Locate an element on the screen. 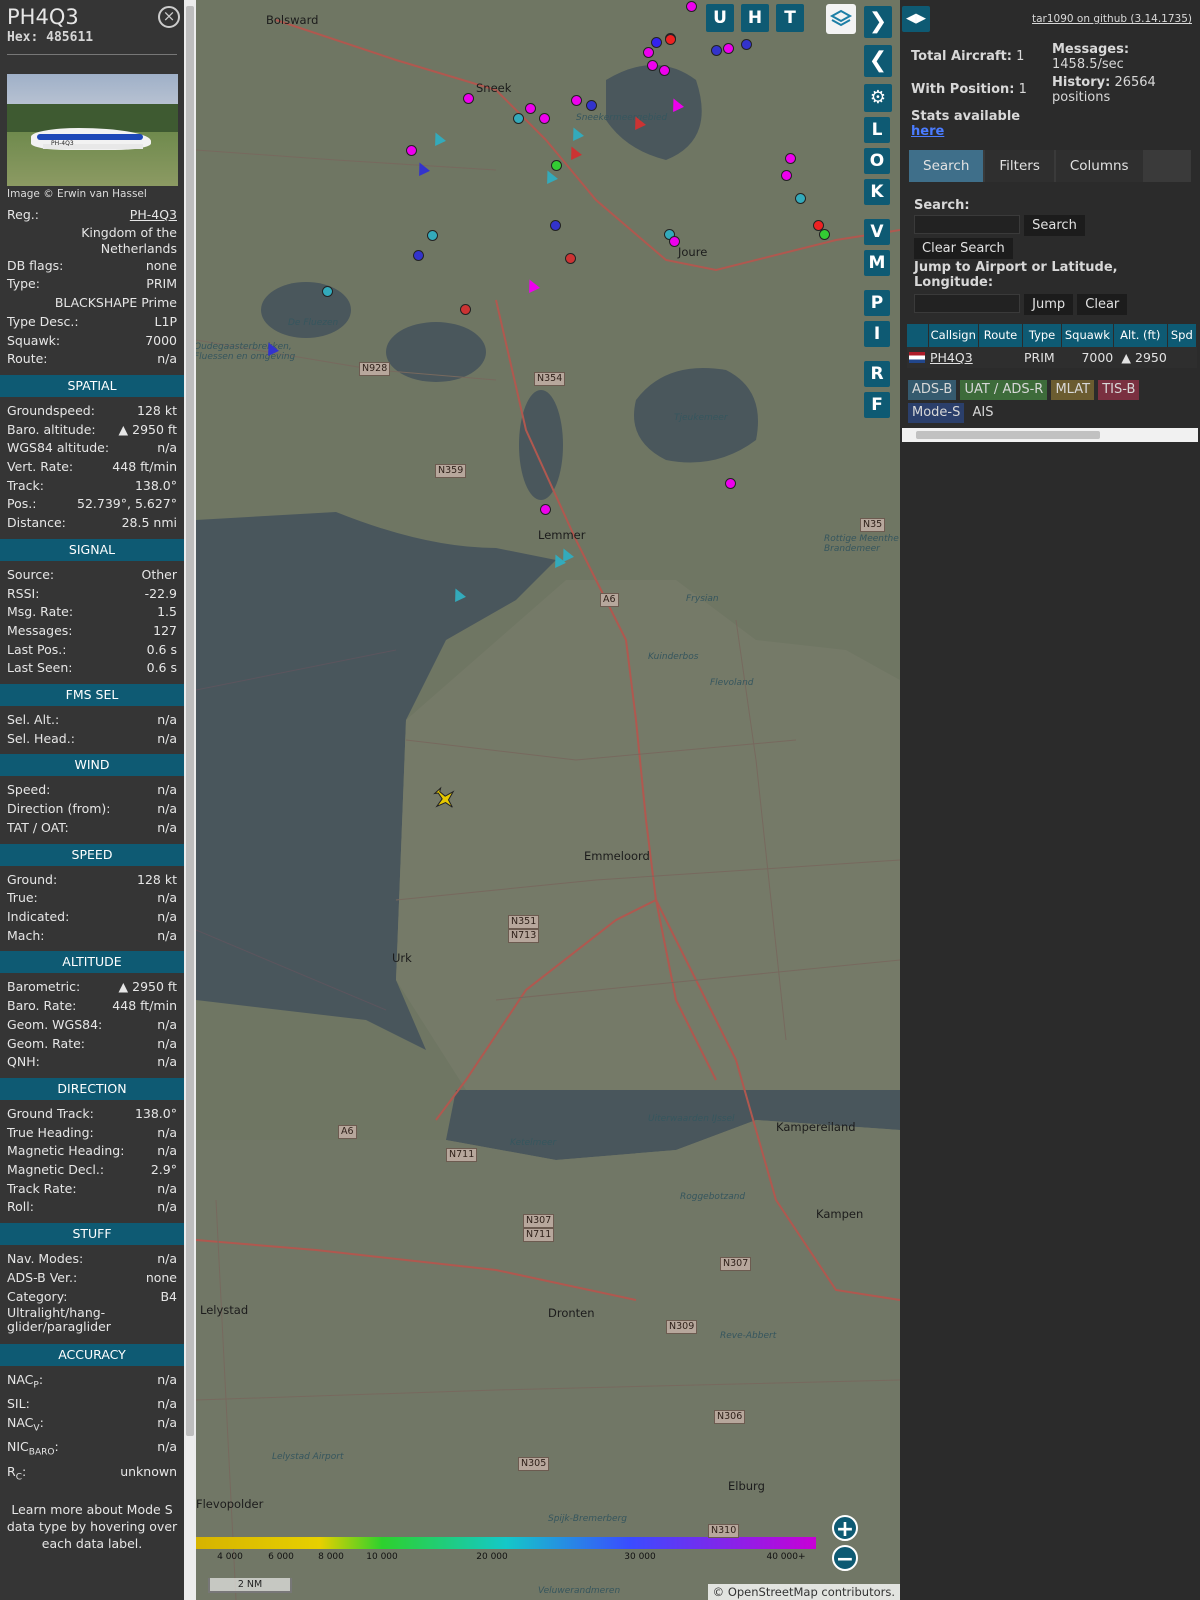  expand-collapse-icon: ◀▶ is located at coordinates (916, 19).